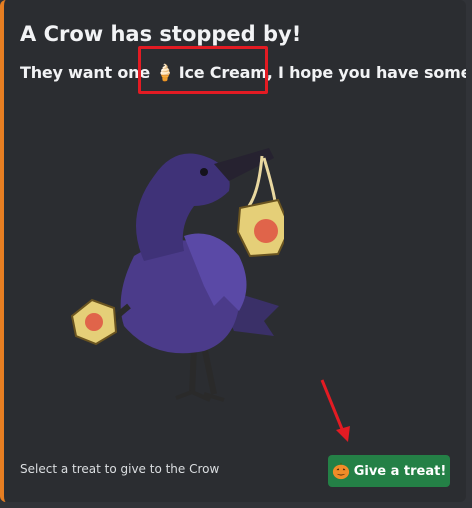 The width and height of the screenshot is (472, 508). Describe the element at coordinates (88, 72) in the screenshot. I see `desc-before: They want one` at that location.